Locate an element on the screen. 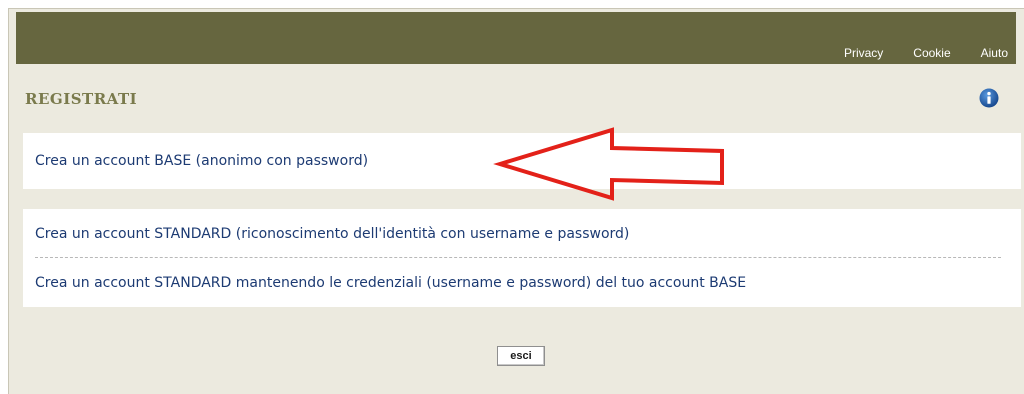 The width and height of the screenshot is (1024, 394). page-title: REGISTRATI is located at coordinates (81, 99).